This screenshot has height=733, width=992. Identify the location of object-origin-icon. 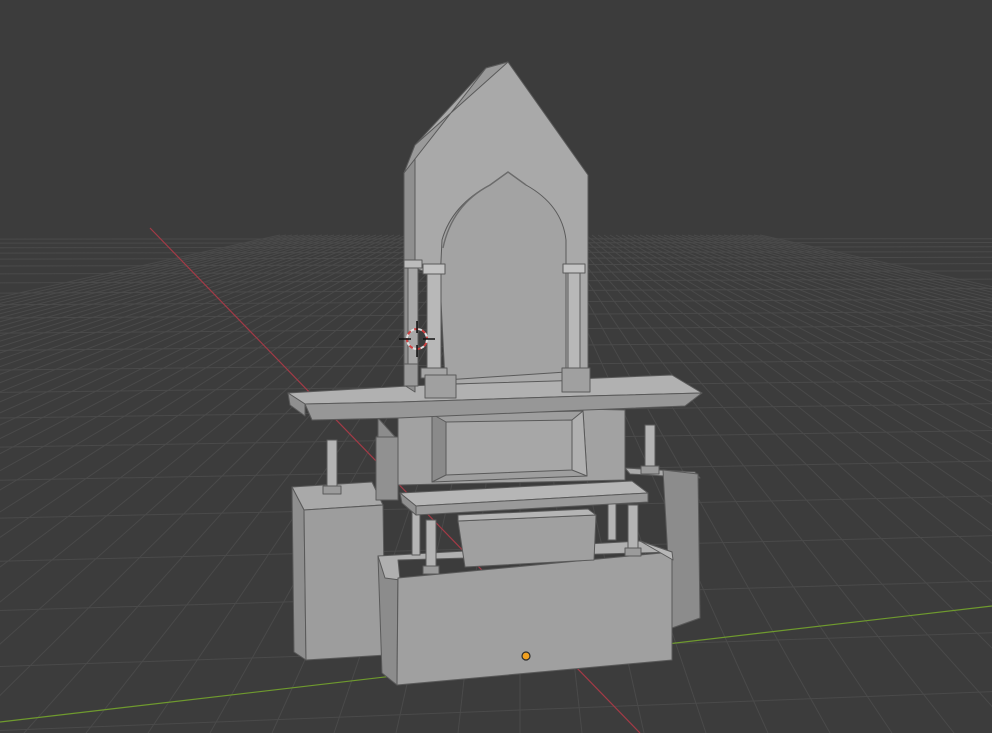
(526, 656).